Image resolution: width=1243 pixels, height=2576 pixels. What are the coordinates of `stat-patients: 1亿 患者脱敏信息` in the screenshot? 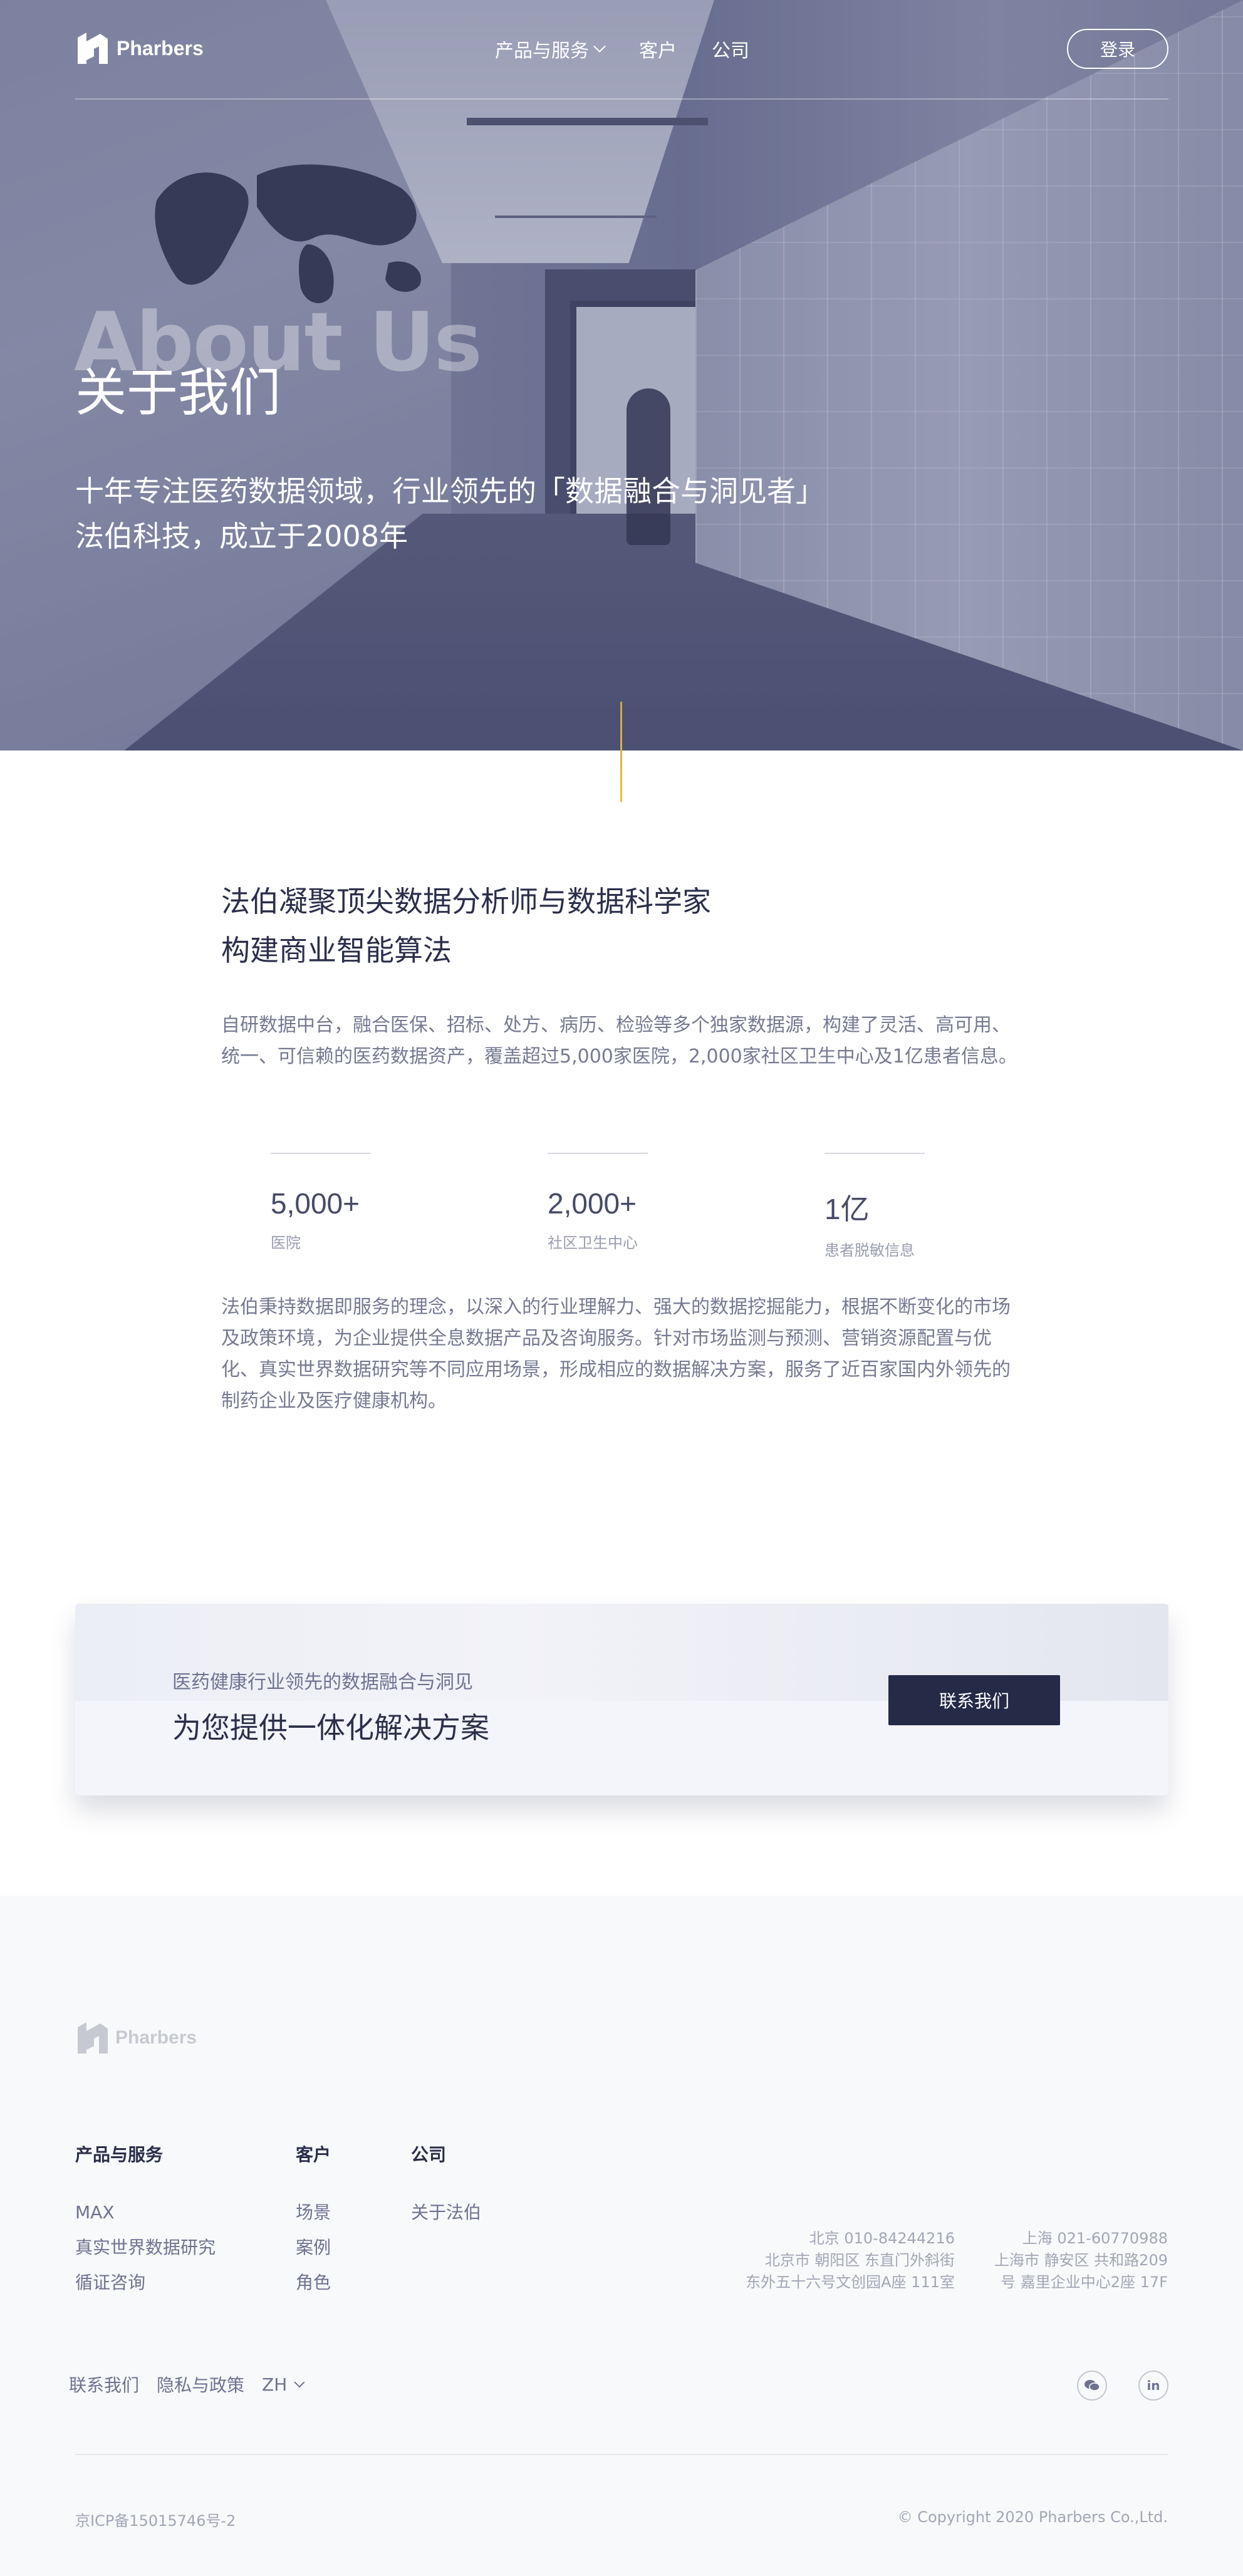 It's located at (874, 1206).